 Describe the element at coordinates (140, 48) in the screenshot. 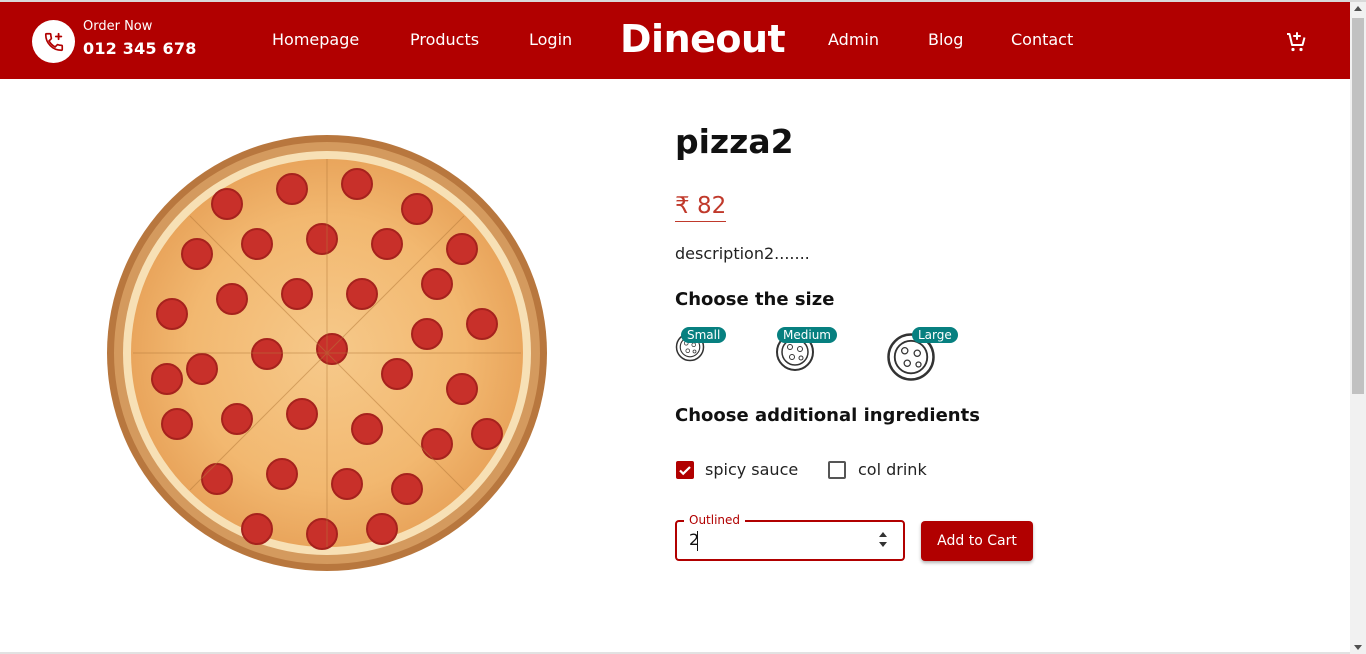

I see `order-phone-number: 012 345 678` at that location.